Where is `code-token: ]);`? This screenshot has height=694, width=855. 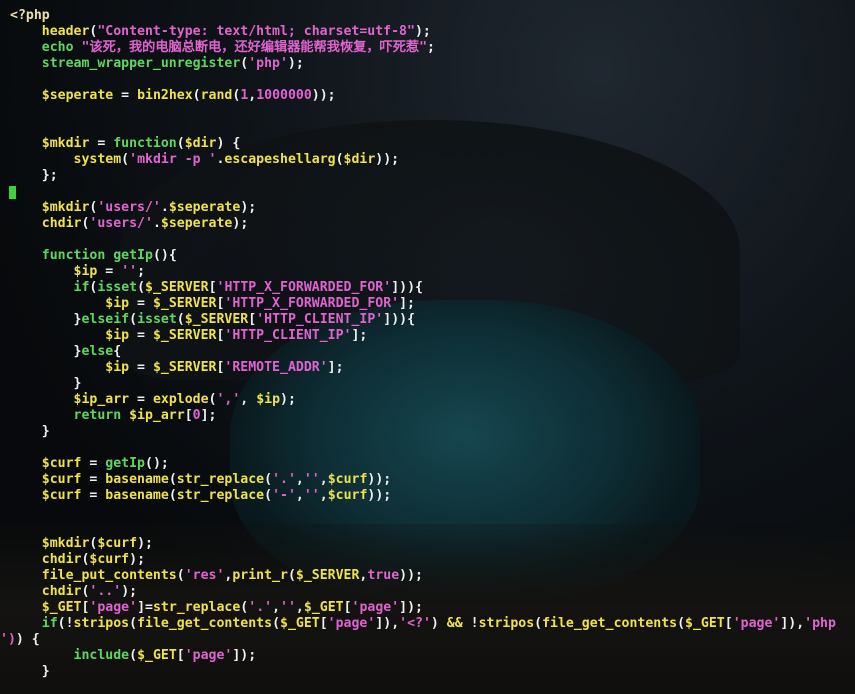
code-token: ]); is located at coordinates (411, 607).